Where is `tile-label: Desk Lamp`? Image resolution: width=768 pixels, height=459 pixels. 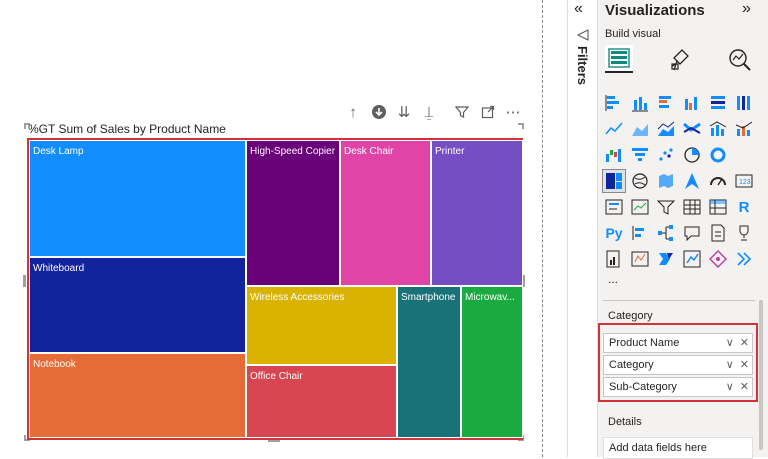
tile-label: Desk Lamp is located at coordinates (58, 151).